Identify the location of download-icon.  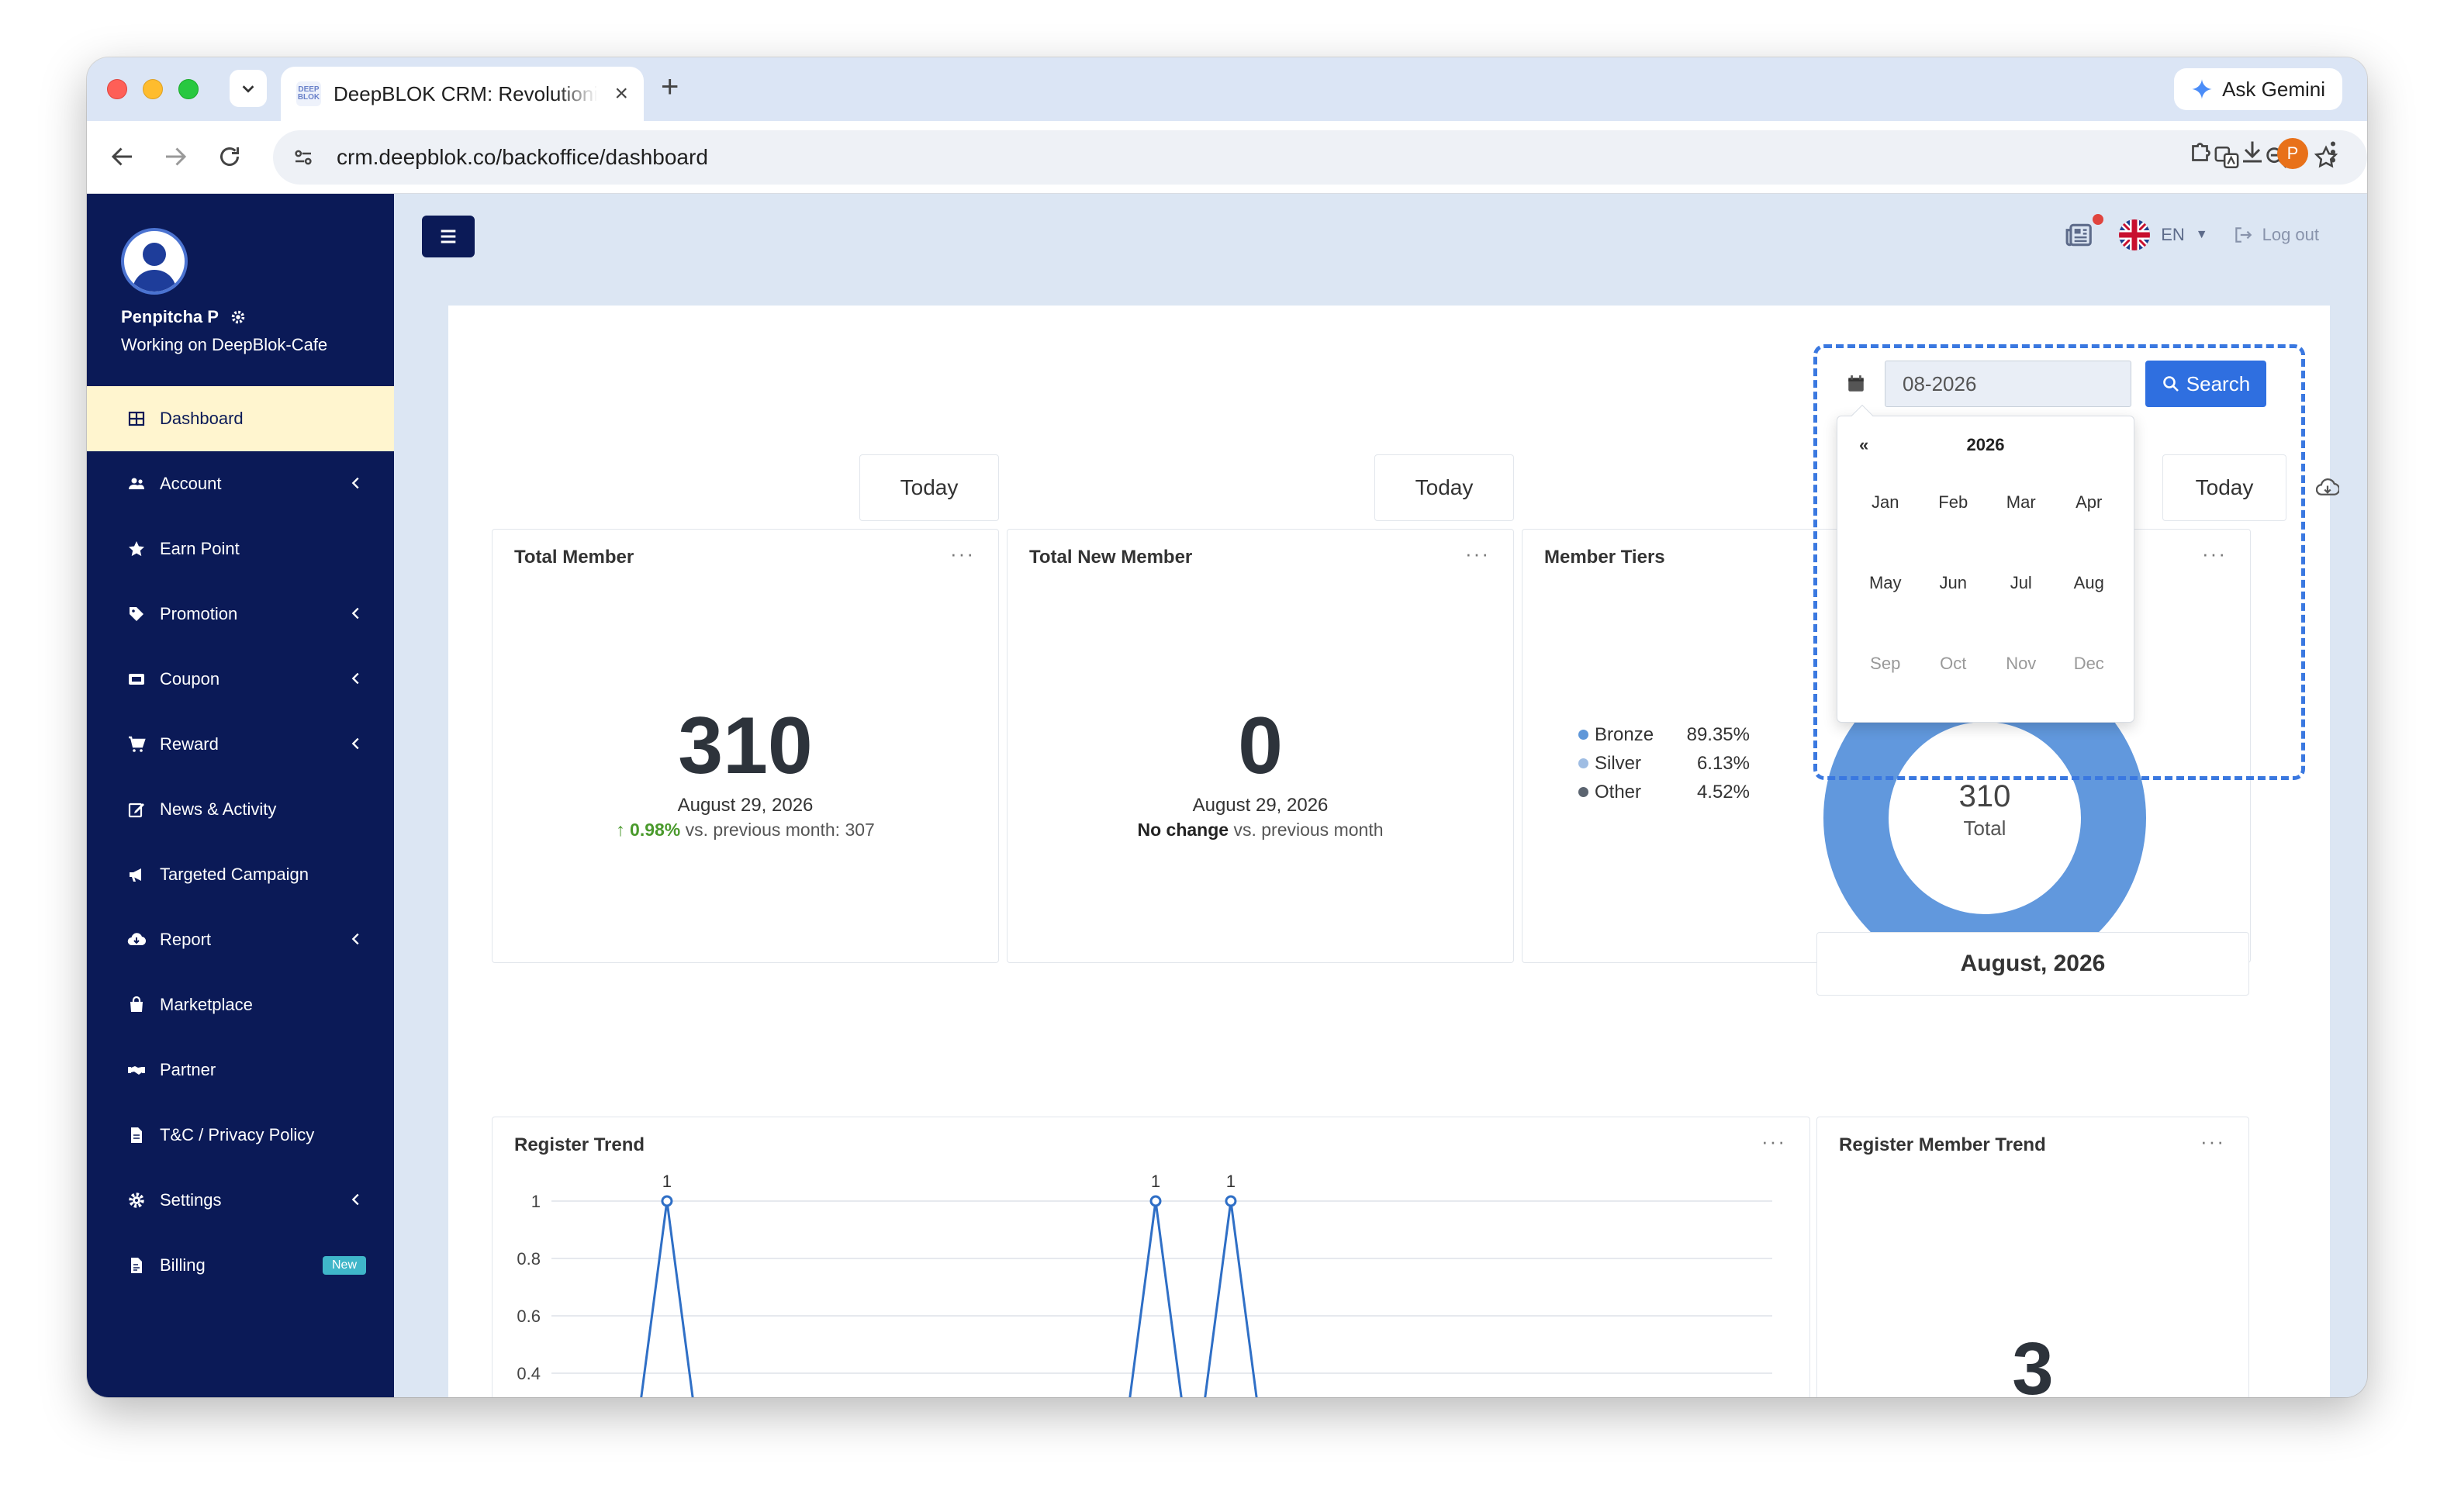
(2252, 152).